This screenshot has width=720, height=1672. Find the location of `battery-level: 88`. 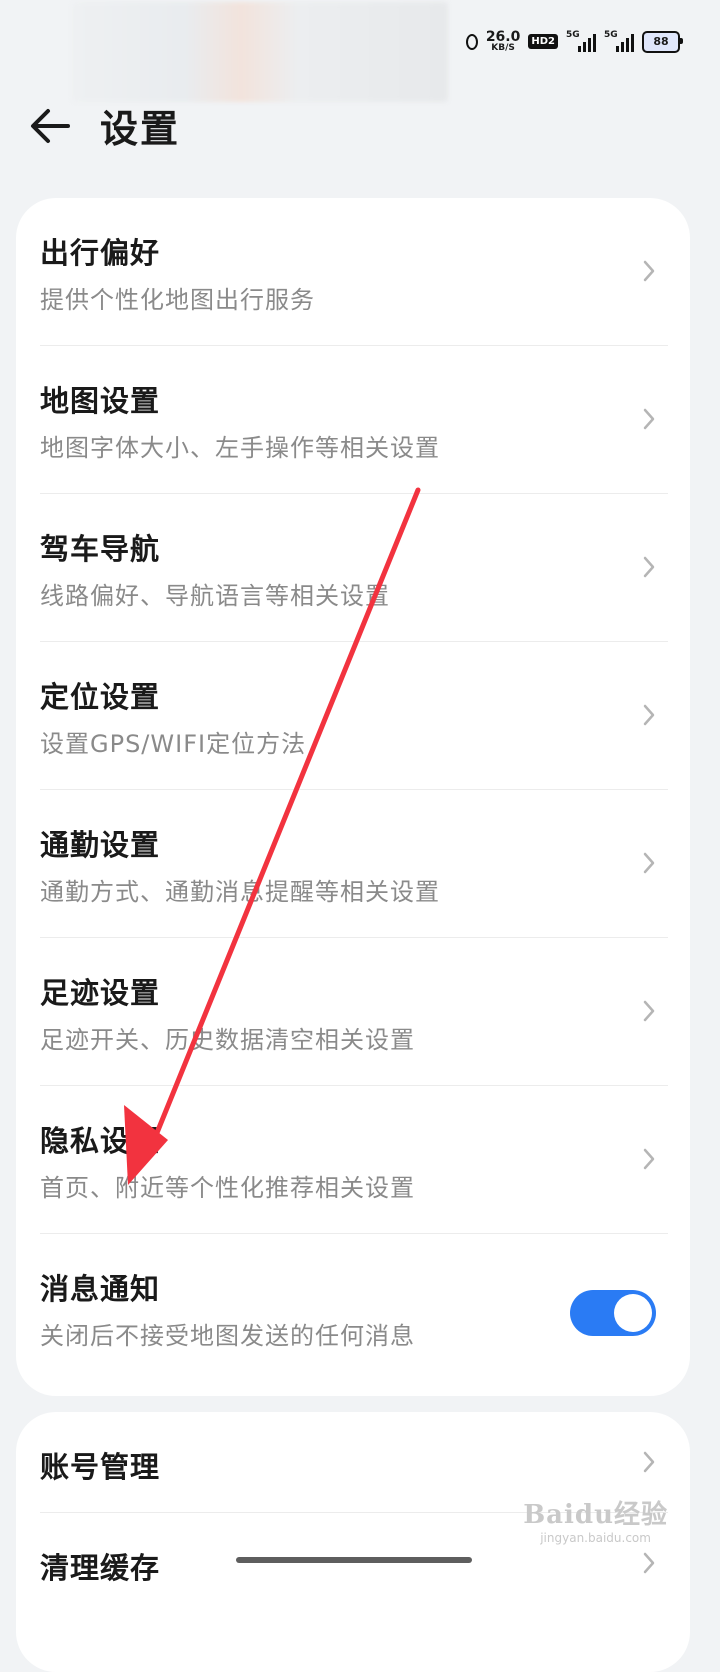

battery-level: 88 is located at coordinates (661, 41).